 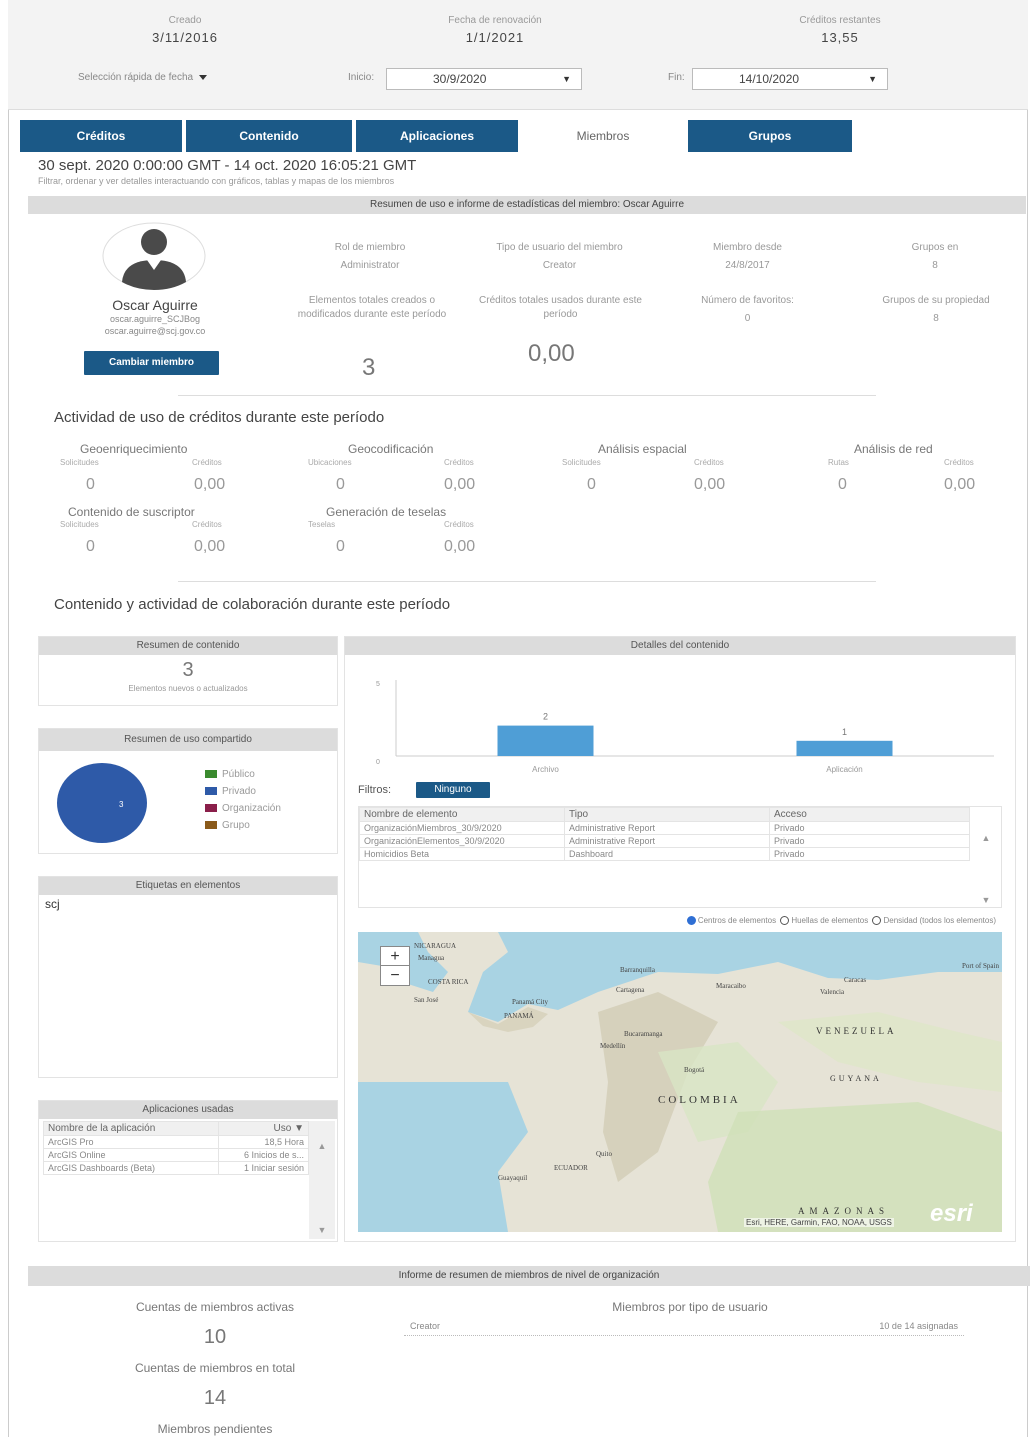 I want to click on content-bar-chart: 5 0 2 Archivo 1 Aplicación, so click(x=678, y=724).